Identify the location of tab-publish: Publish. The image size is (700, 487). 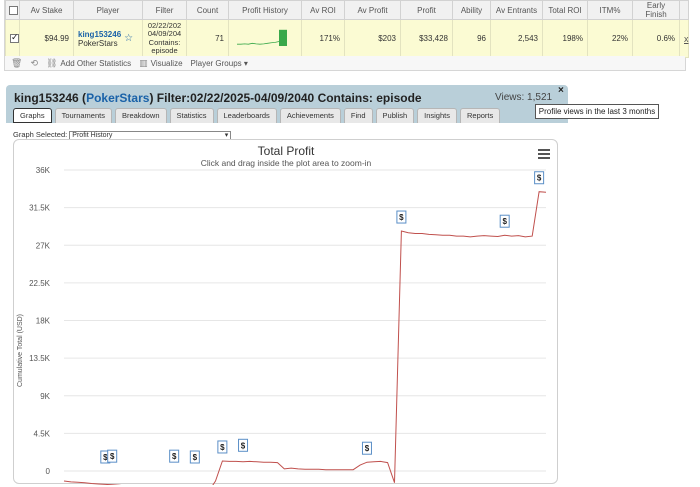
(395, 115).